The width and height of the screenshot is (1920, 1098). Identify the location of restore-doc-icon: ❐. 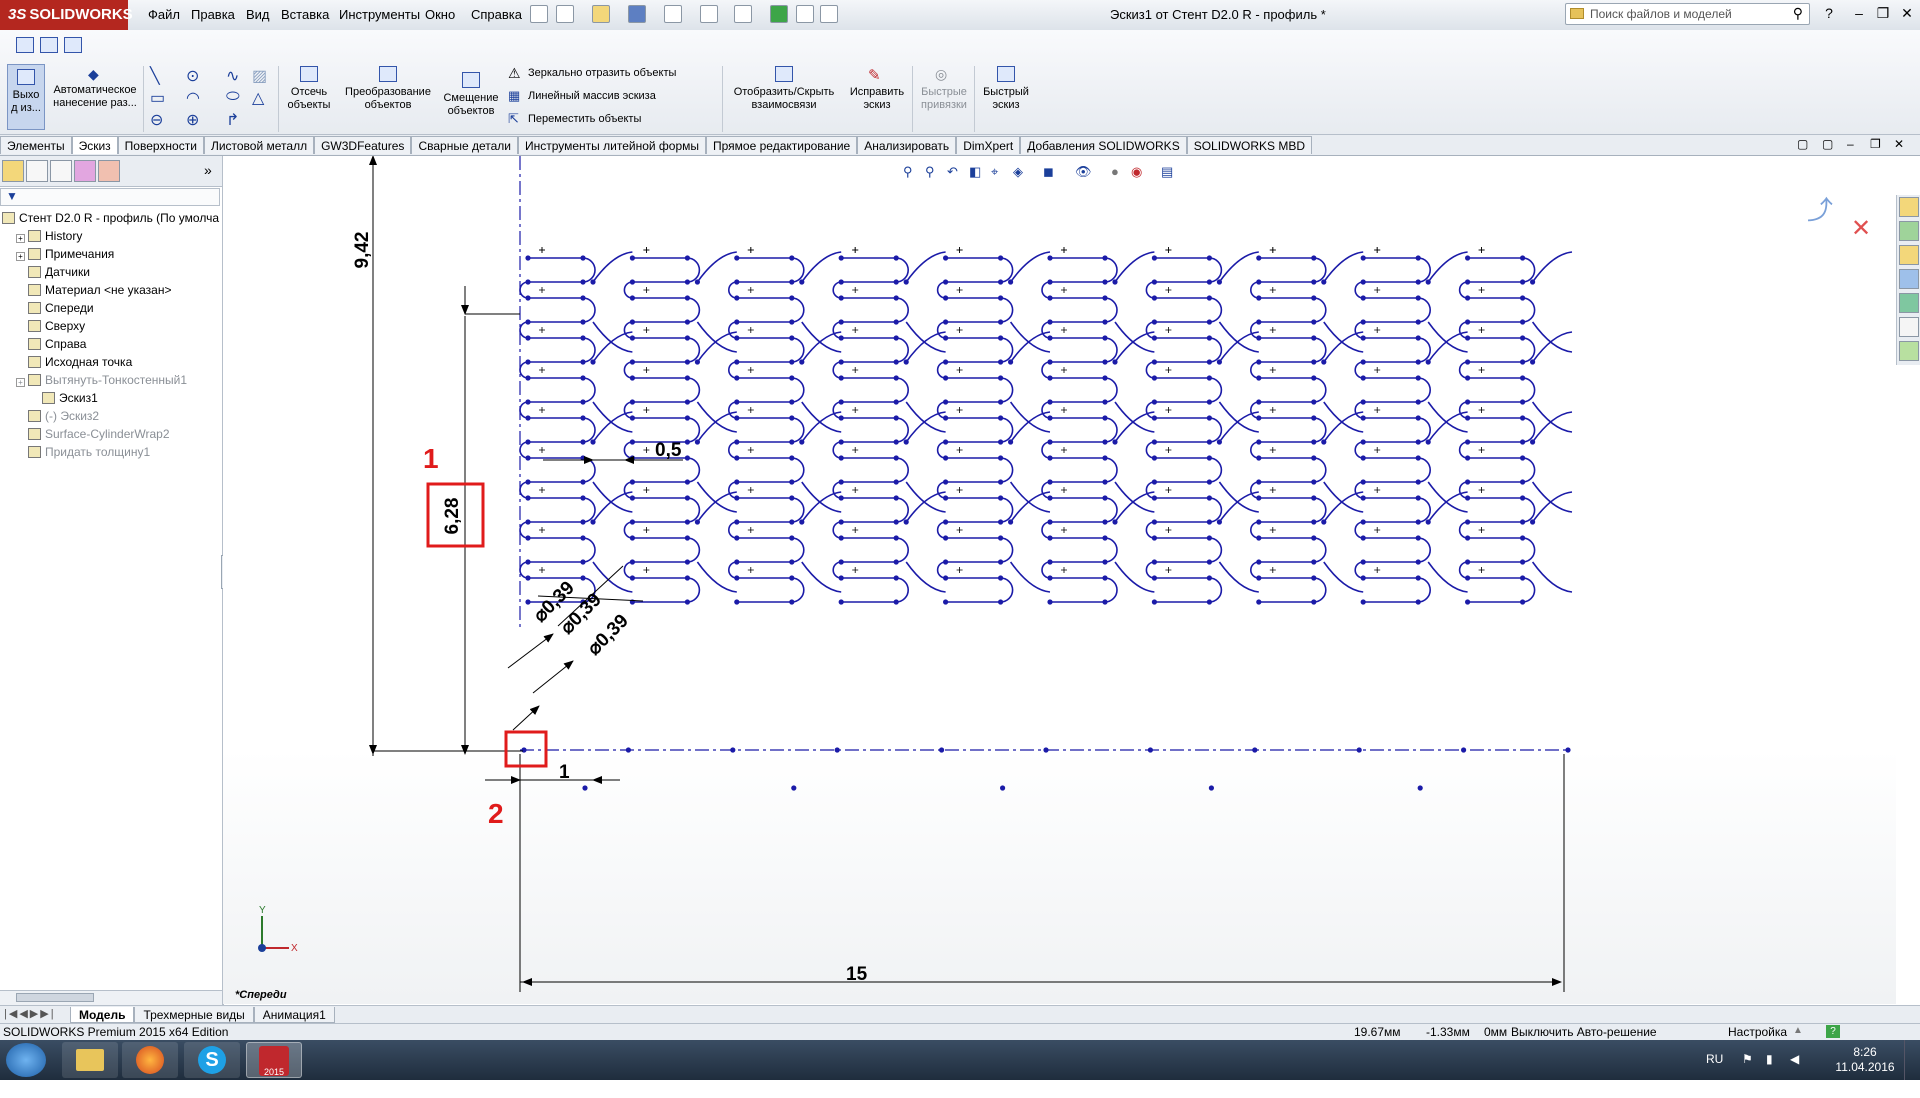
(1875, 144).